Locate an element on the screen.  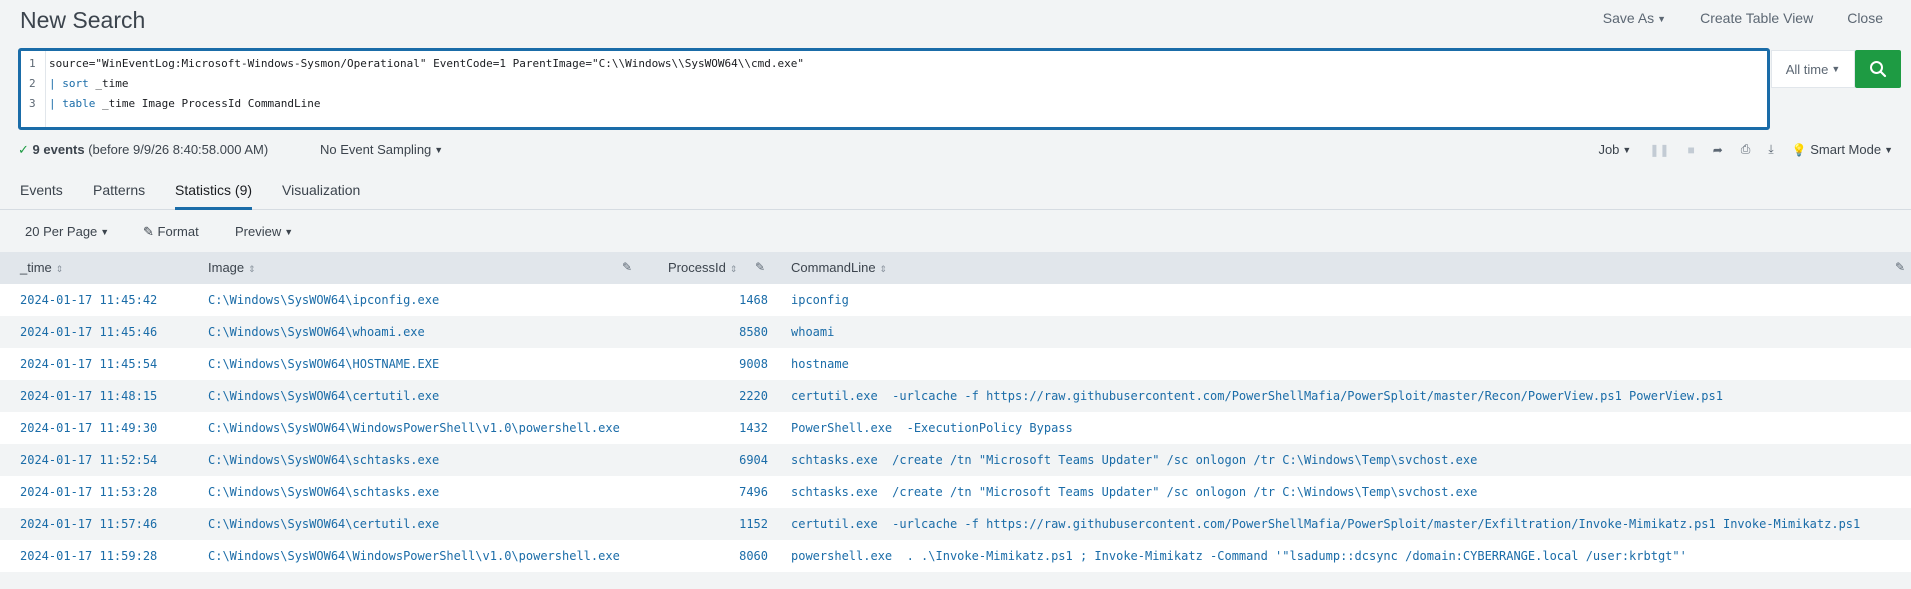
column-header-label: Image is located at coordinates (226, 267).